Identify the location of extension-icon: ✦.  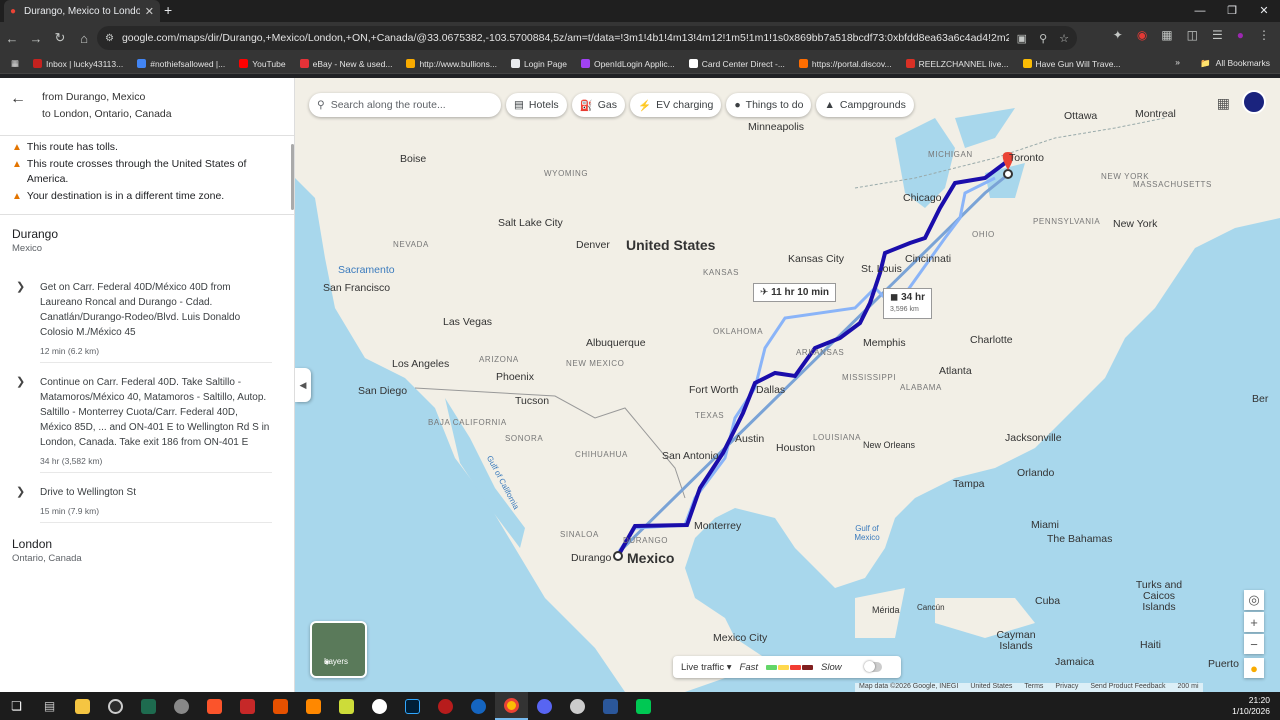
(1118, 35).